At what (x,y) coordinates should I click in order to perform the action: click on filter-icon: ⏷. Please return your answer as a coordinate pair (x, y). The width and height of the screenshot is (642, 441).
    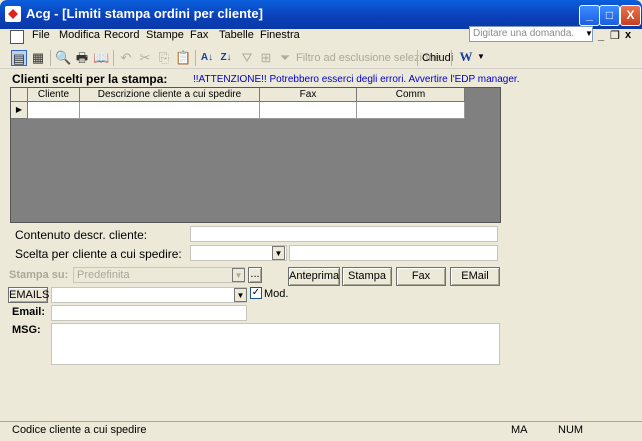
    Looking at the image, I should click on (285, 58).